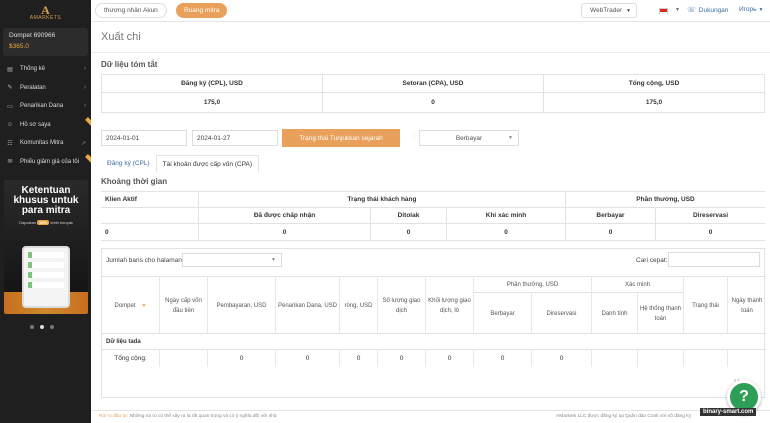  I want to click on carousel-dot-active, so click(42, 327).